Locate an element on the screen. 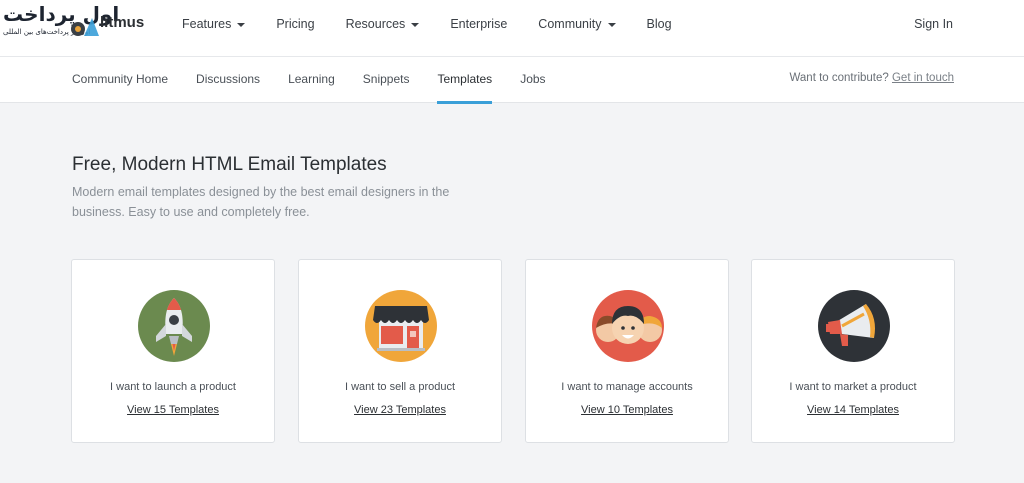  view-templates-link: View 15 Templates is located at coordinates (173, 410).